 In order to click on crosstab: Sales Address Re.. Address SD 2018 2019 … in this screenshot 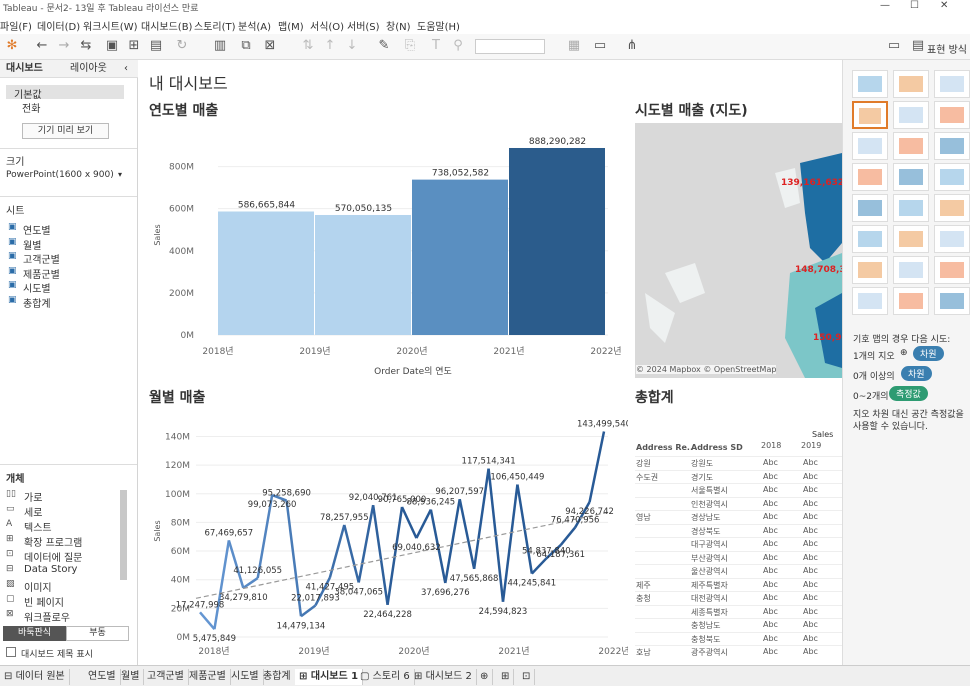, I will do `click(738, 537)`.